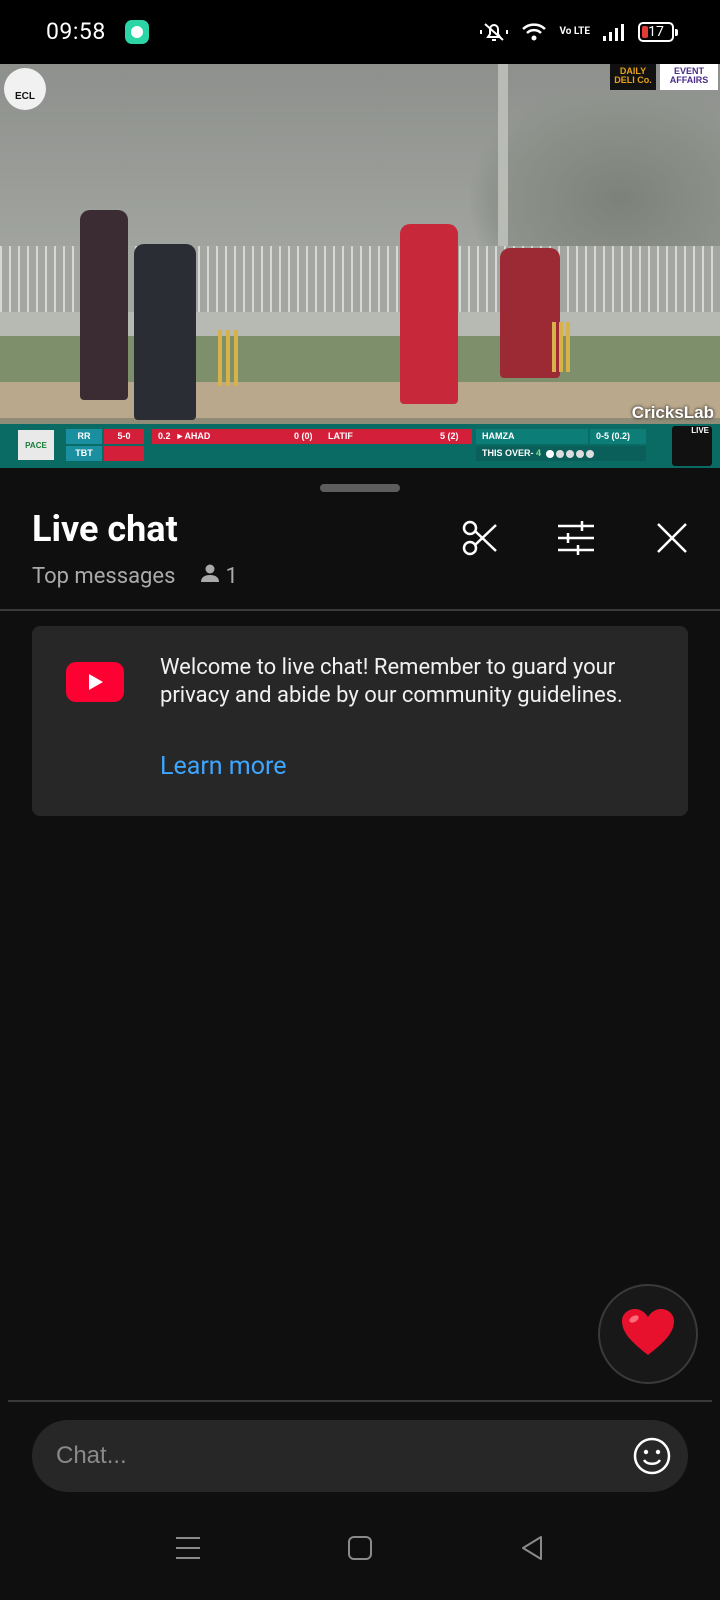 Image resolution: width=720 pixels, height=1600 pixels. I want to click on this-over-strip: THIS OVER- 4, so click(561, 453).